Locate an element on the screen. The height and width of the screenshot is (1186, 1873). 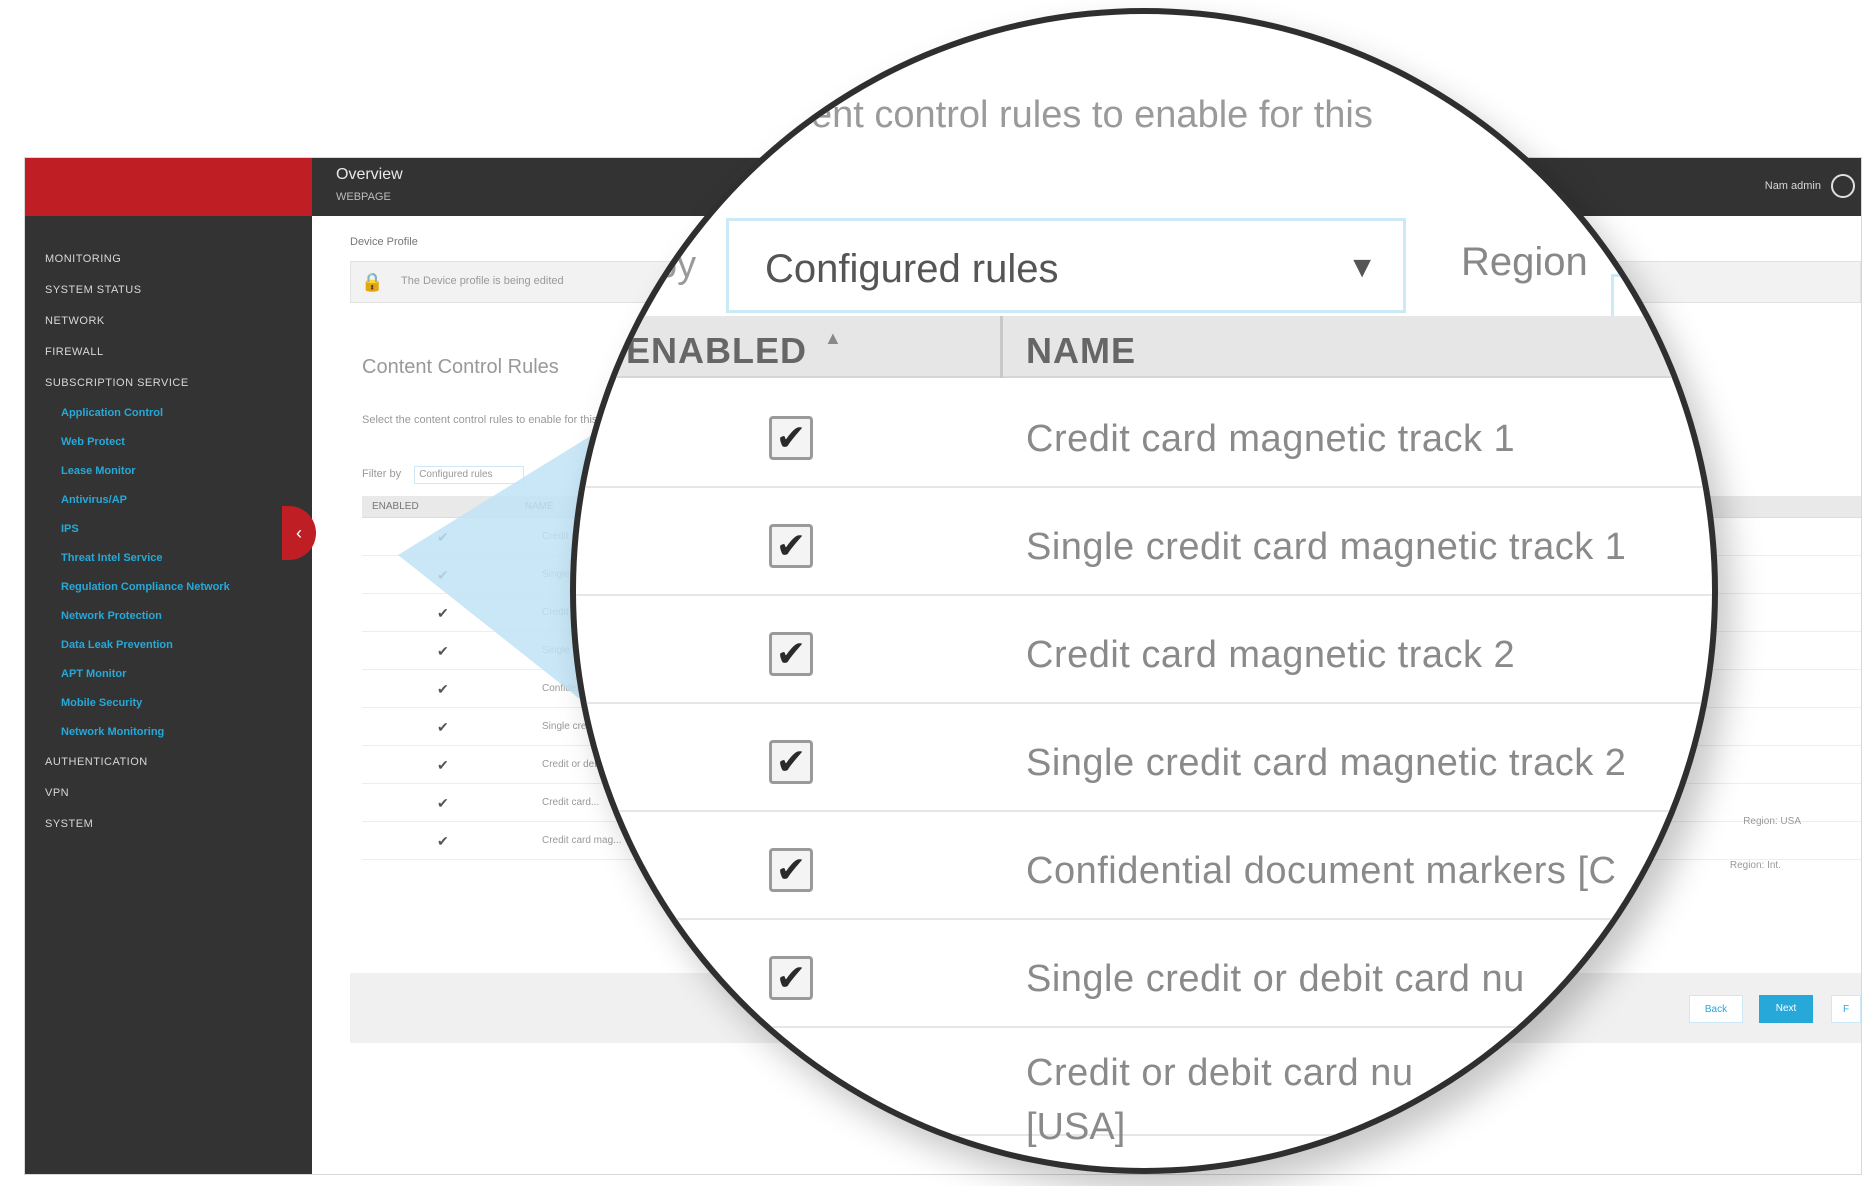
page-subtitle: WEBPAGE is located at coordinates (363, 197).